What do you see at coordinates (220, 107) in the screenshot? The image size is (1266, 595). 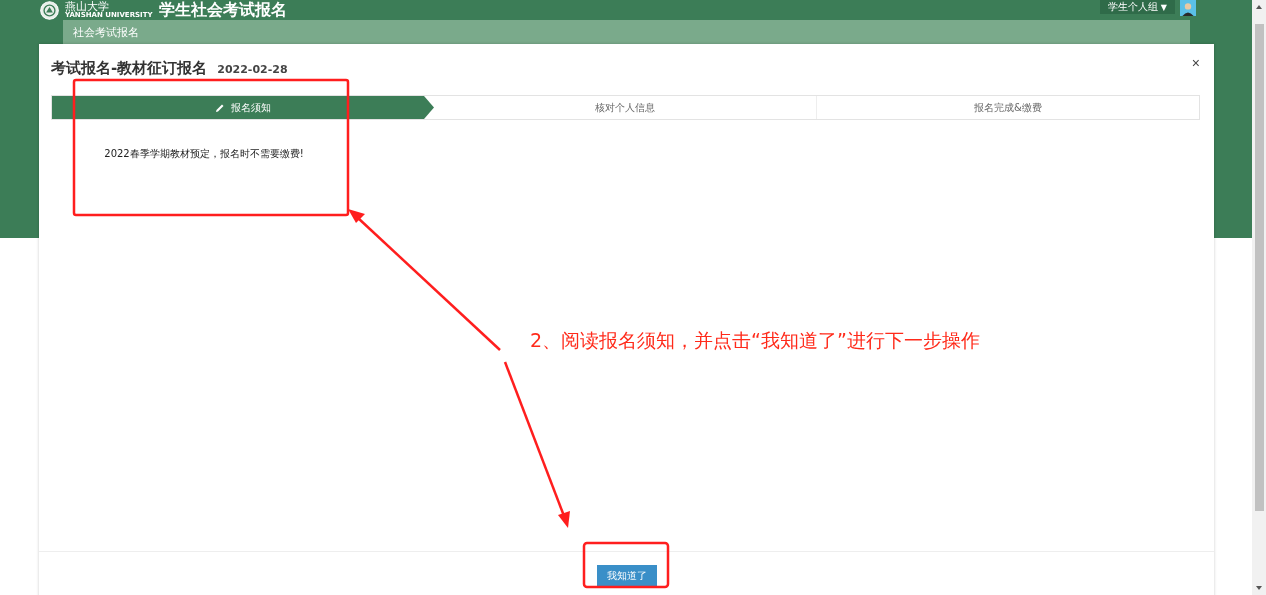 I see `pencil-icon` at bounding box center [220, 107].